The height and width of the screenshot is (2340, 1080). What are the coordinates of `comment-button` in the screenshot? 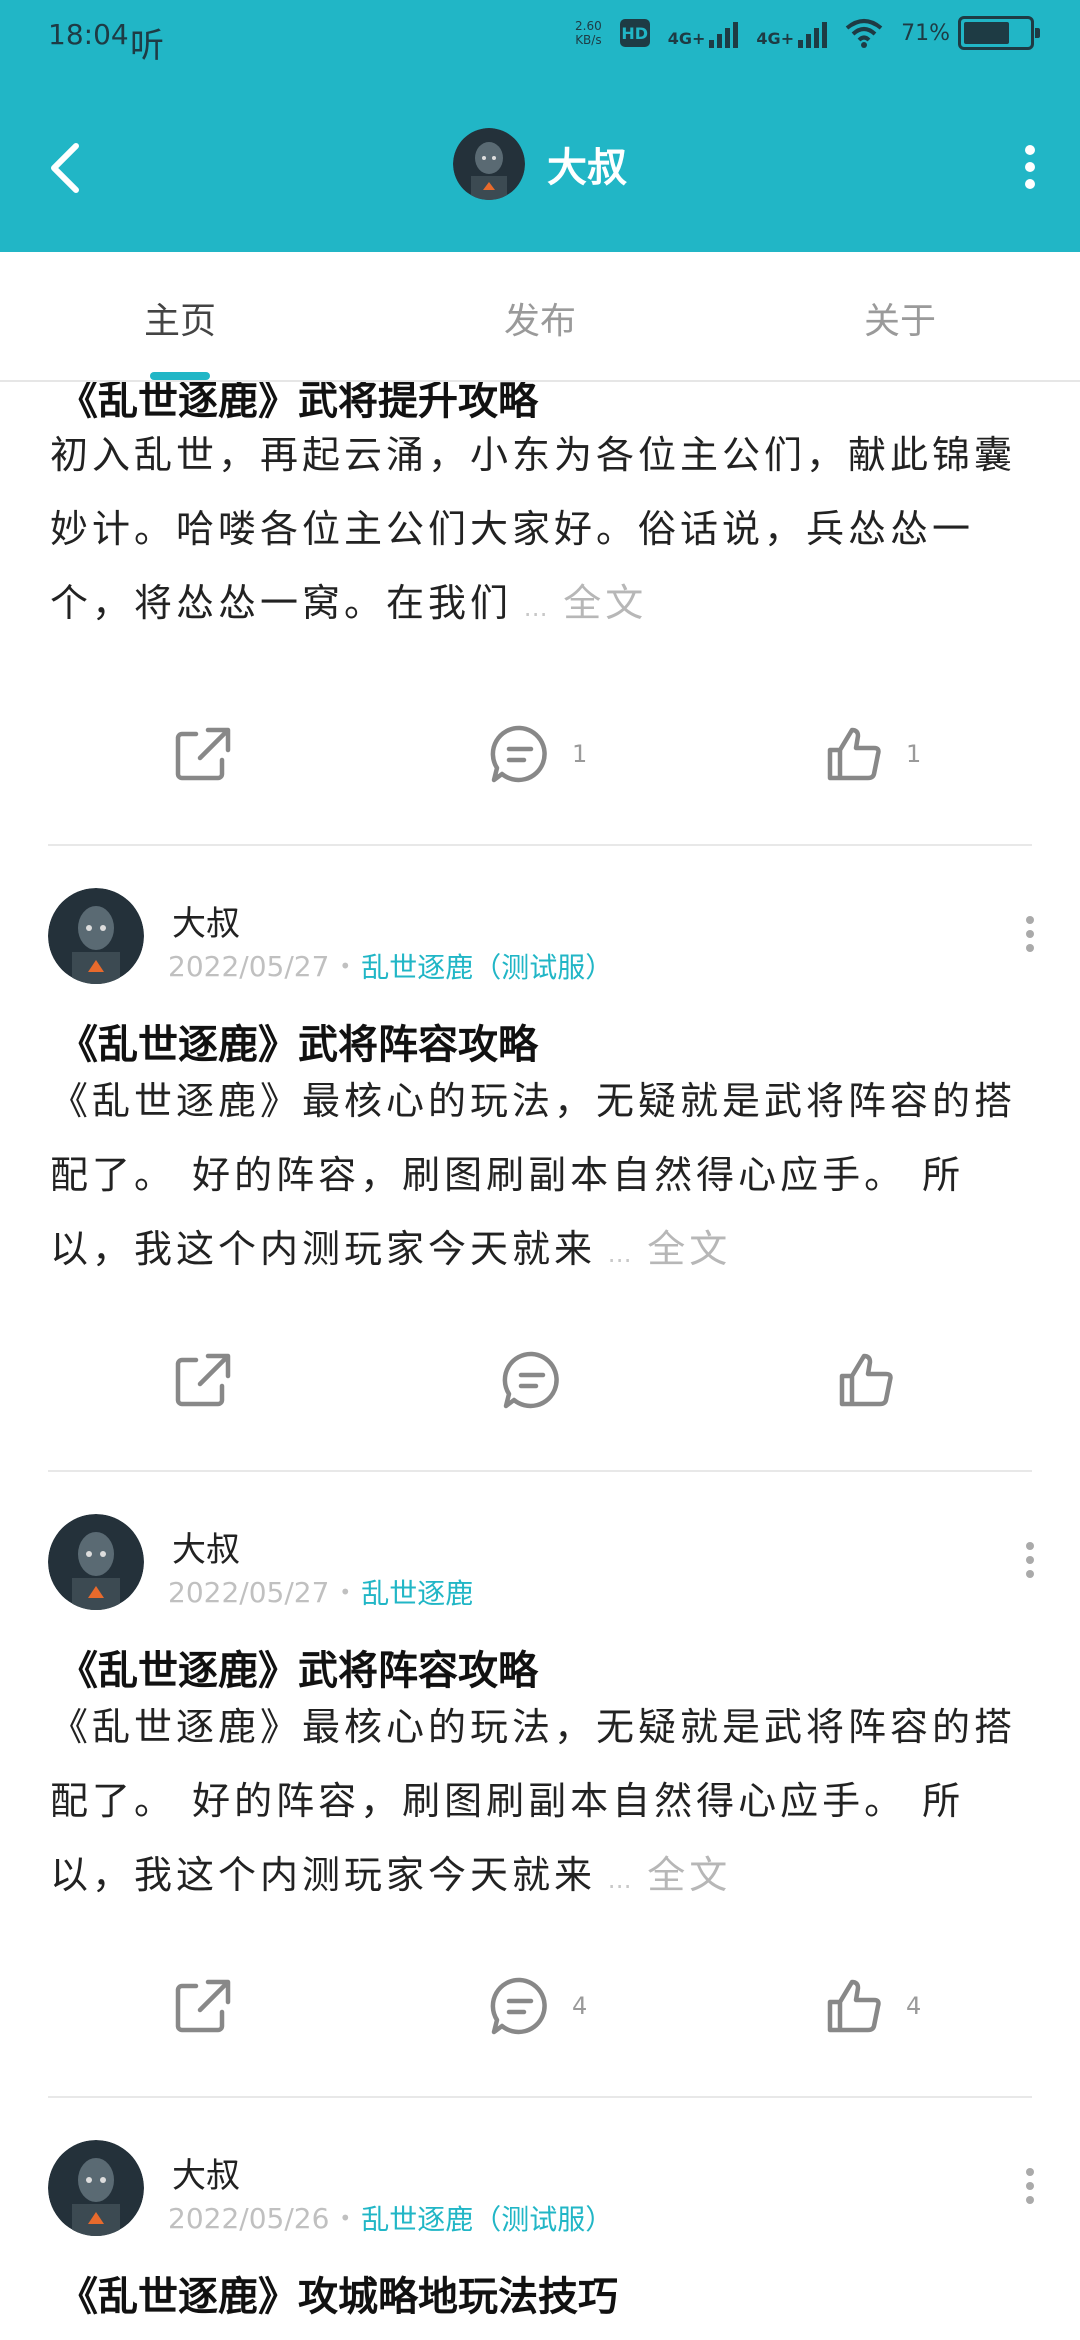 It's located at (542, 1380).